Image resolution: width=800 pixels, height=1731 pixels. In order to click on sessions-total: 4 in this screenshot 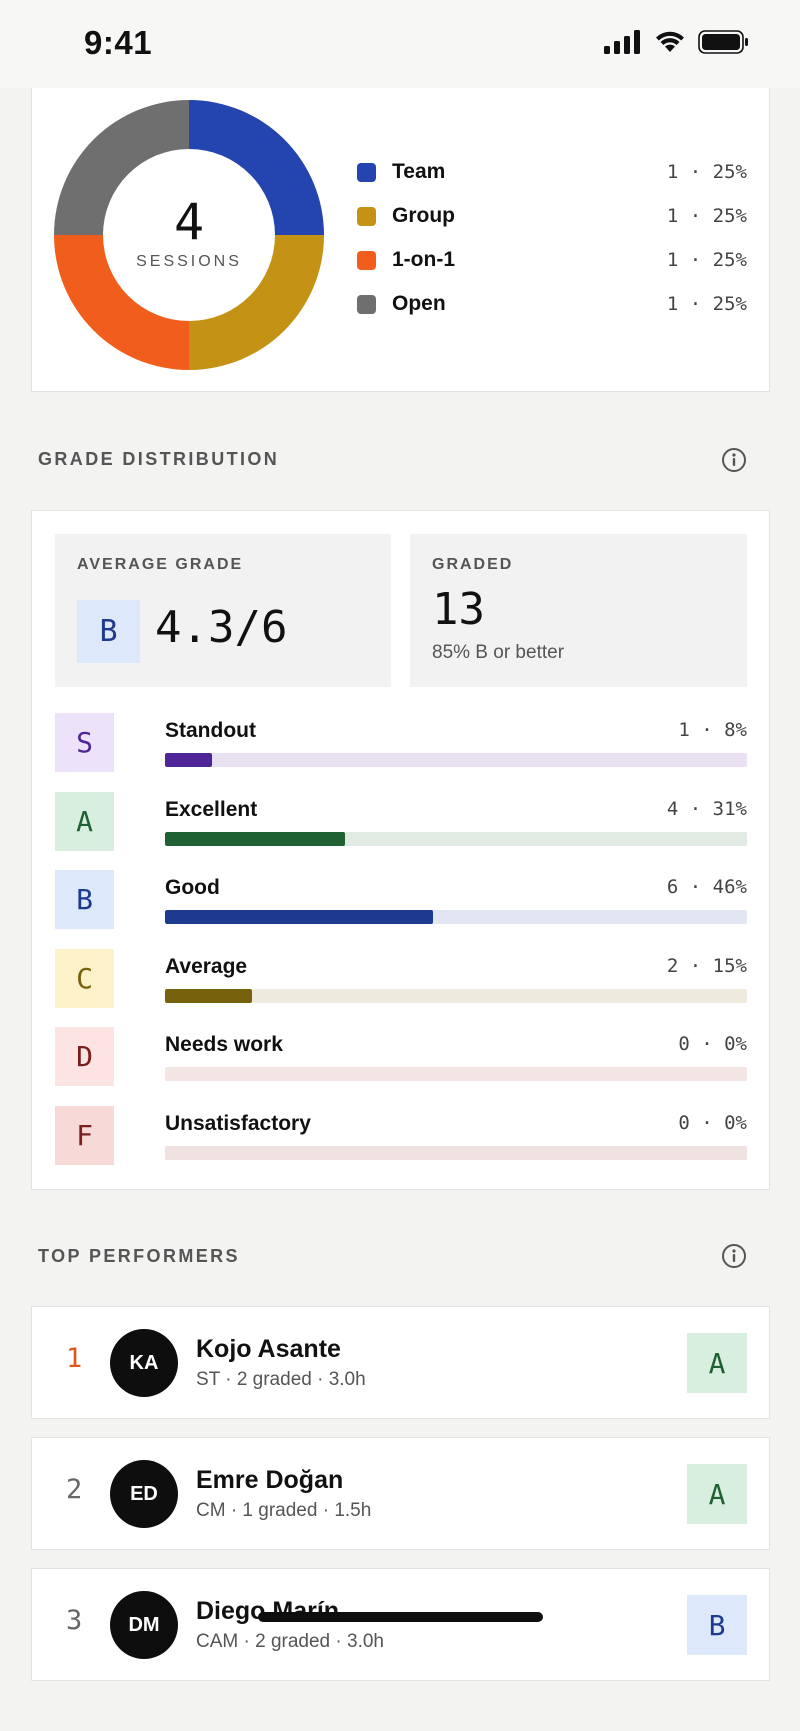, I will do `click(189, 222)`.